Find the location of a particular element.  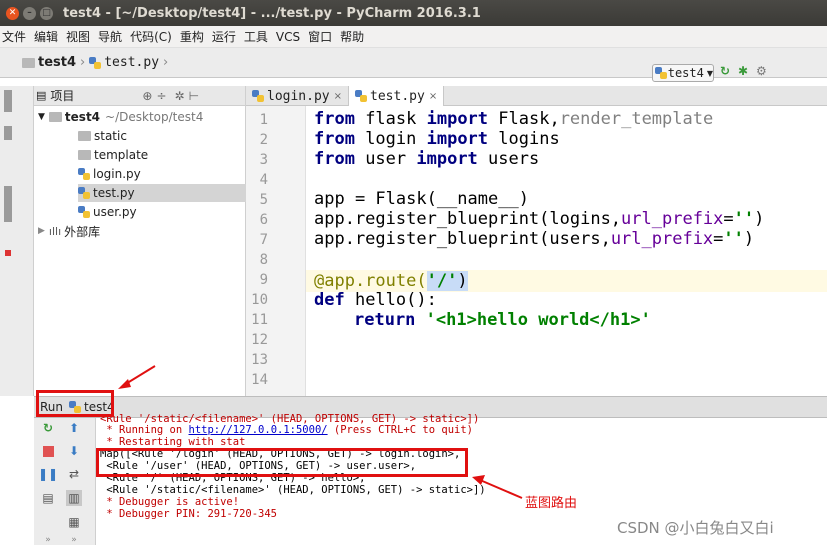

annotation-arrows is located at coordinates (320, 432).